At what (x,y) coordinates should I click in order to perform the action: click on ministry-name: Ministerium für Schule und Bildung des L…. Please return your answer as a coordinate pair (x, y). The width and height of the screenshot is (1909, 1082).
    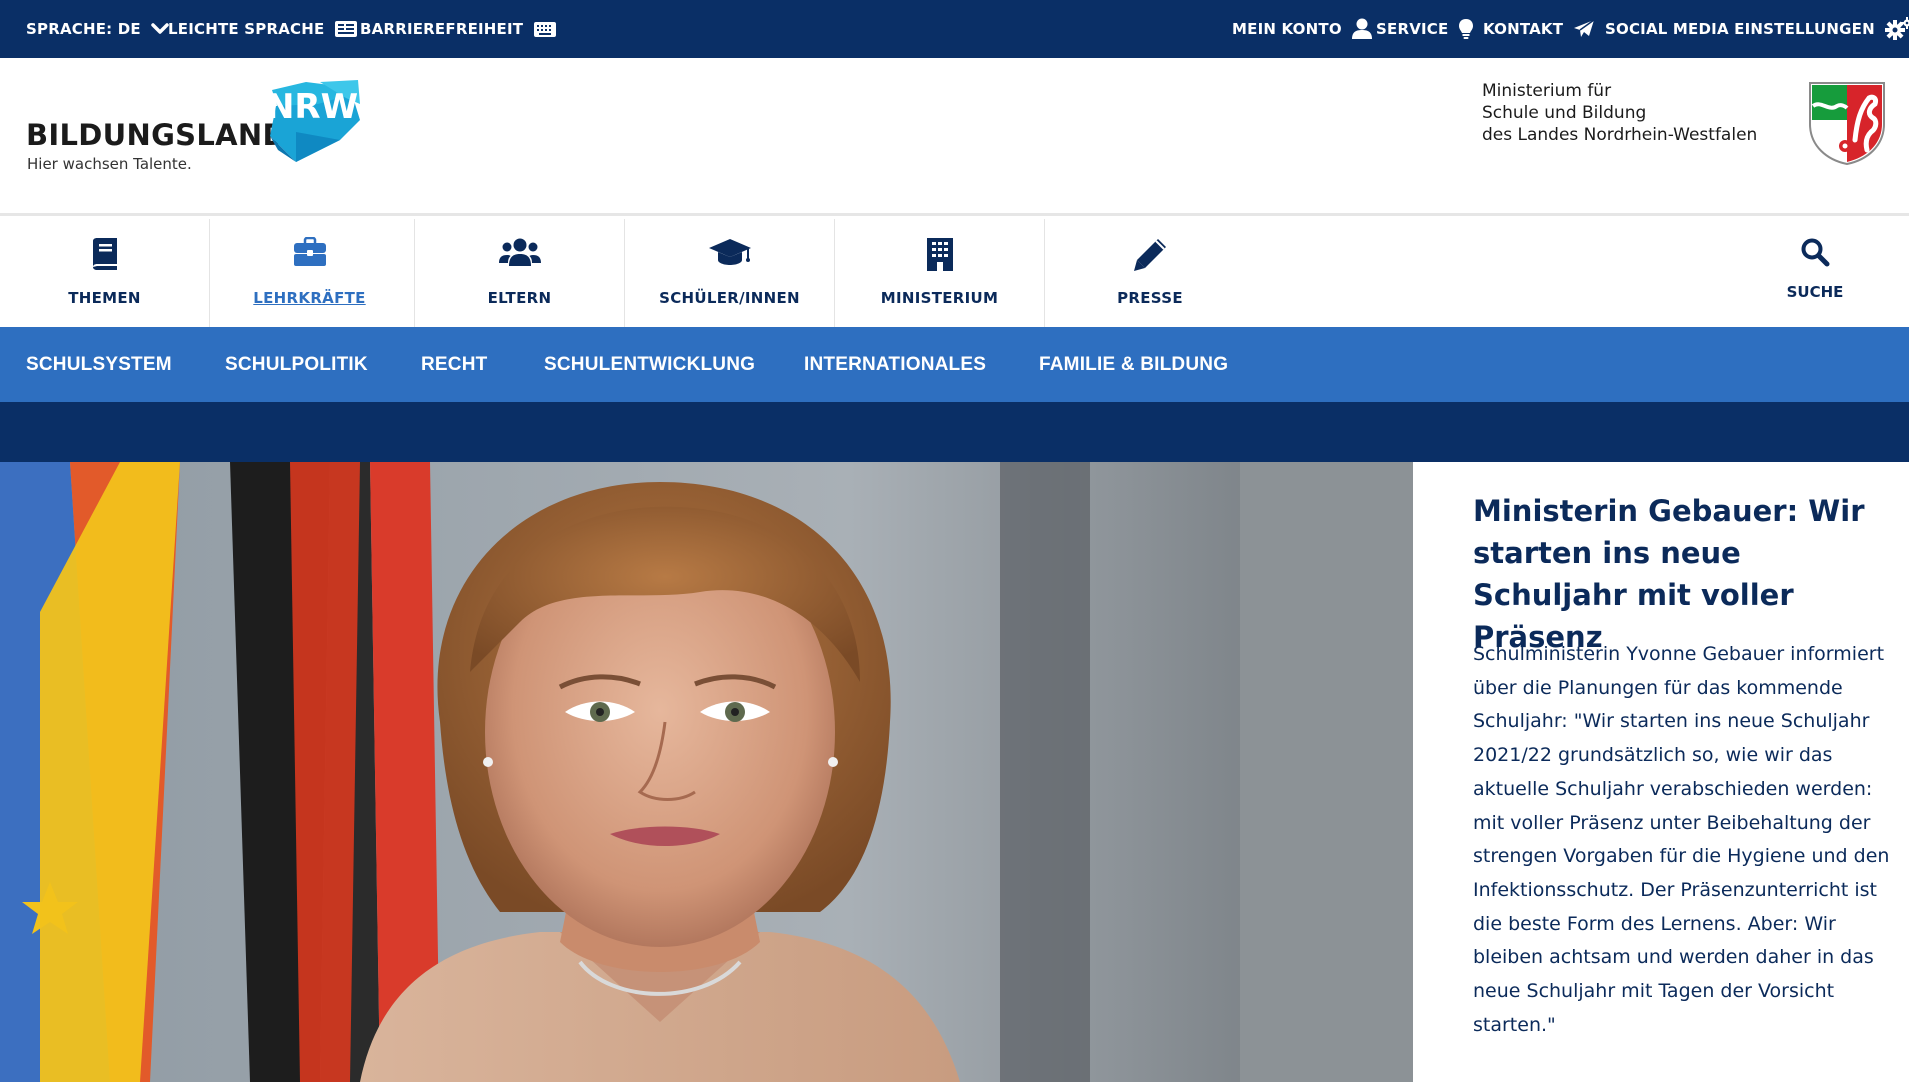
    Looking at the image, I should click on (1619, 113).